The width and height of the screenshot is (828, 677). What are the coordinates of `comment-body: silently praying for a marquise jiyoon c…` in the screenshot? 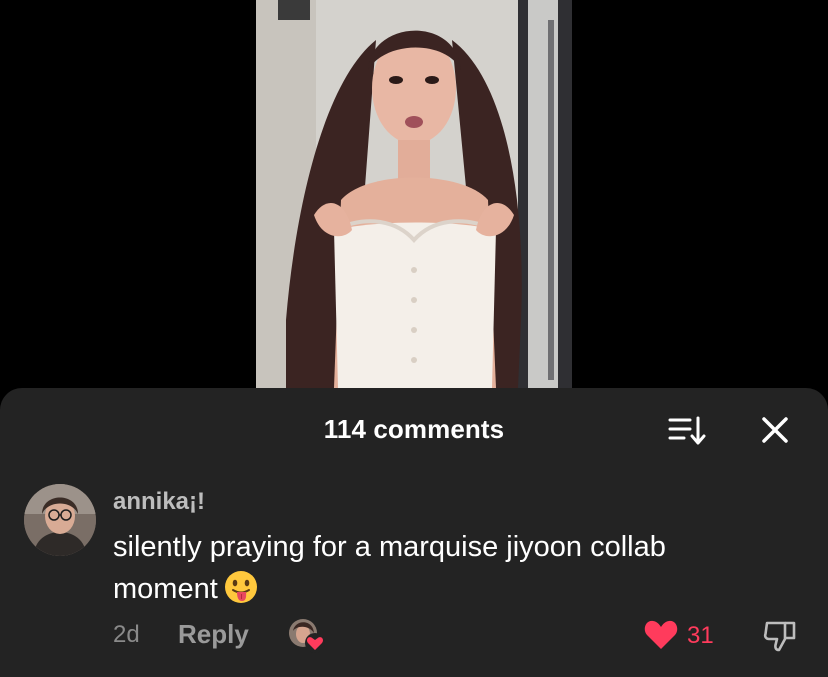 It's located at (433, 568).